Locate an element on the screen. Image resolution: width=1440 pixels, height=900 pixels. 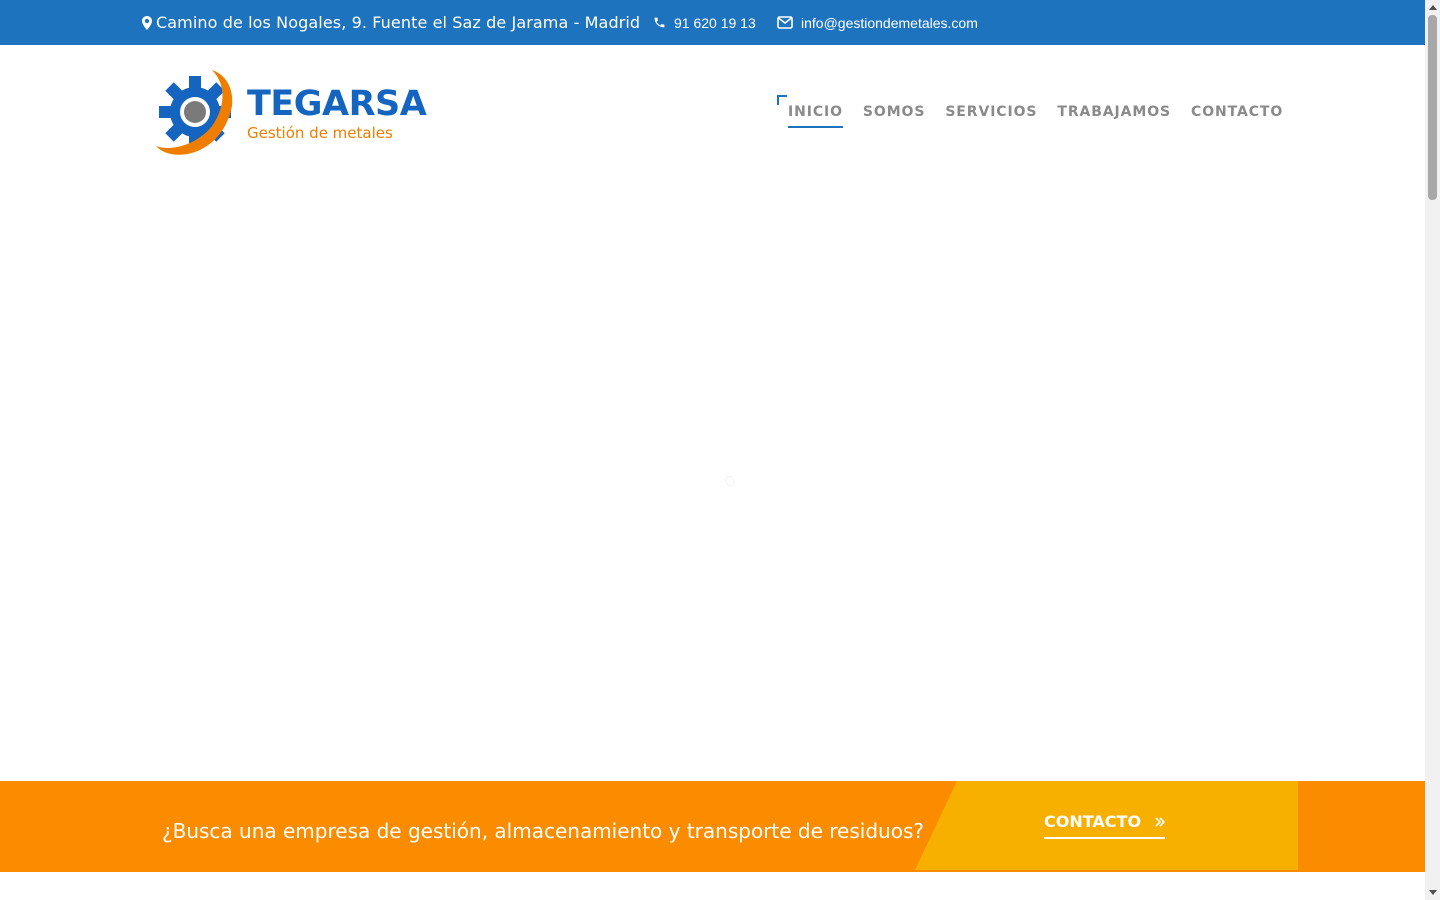
email-contact: info@gestiondemetales.com is located at coordinates (877, 22).